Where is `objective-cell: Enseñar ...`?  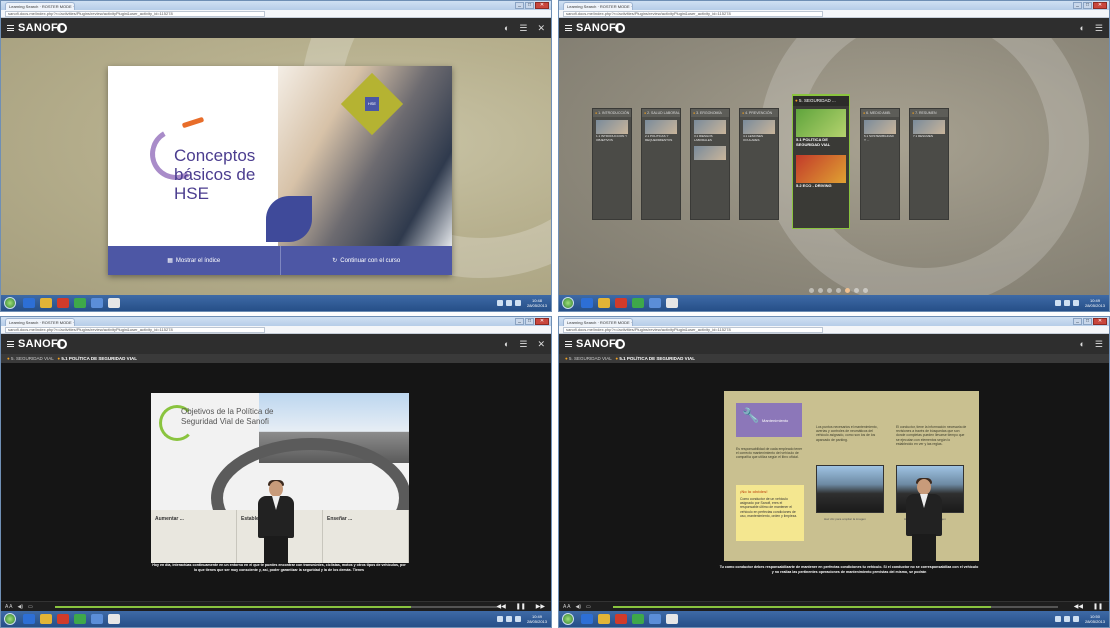
objective-cell: Enseñar ... is located at coordinates (366, 536).